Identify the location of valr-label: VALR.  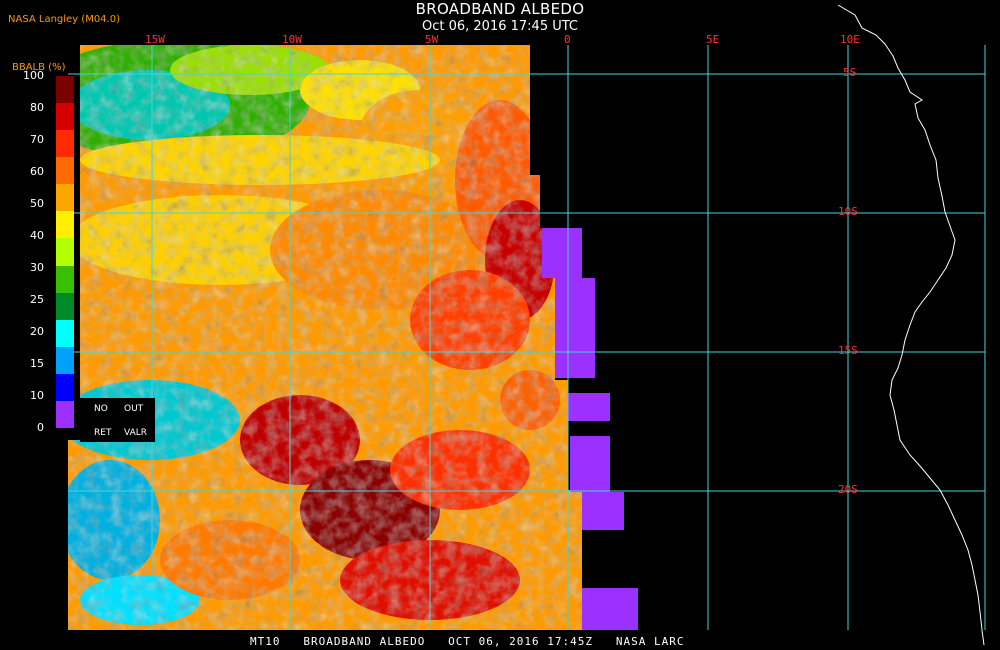
(136, 433).